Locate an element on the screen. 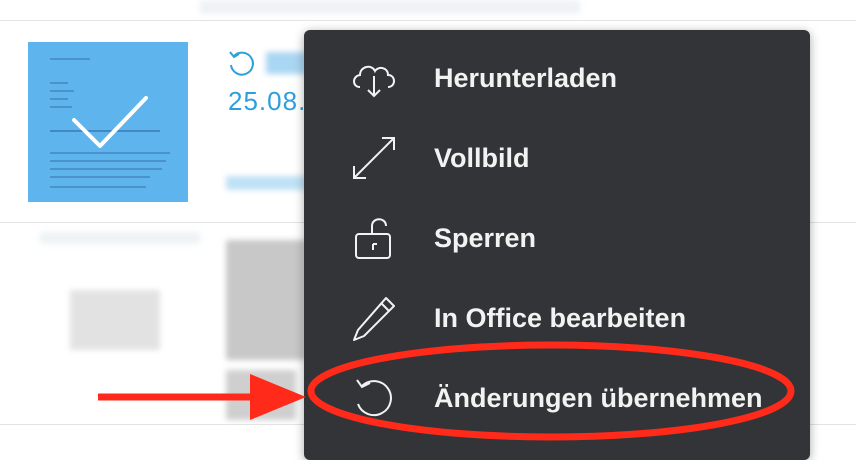  expand-arrows-icon is located at coordinates (374, 158).